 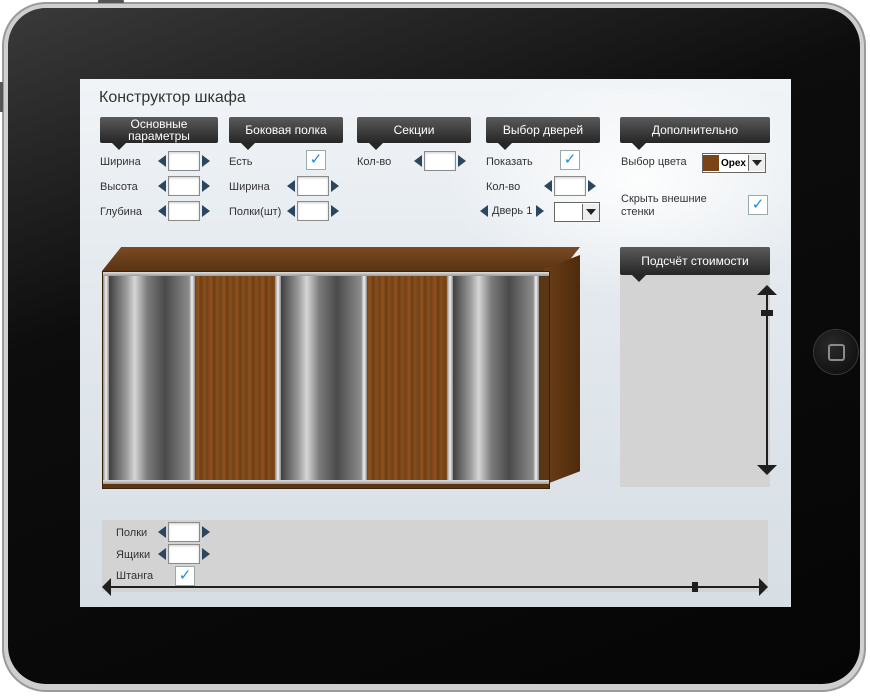 I want to click on depth-input, so click(x=184, y=211).